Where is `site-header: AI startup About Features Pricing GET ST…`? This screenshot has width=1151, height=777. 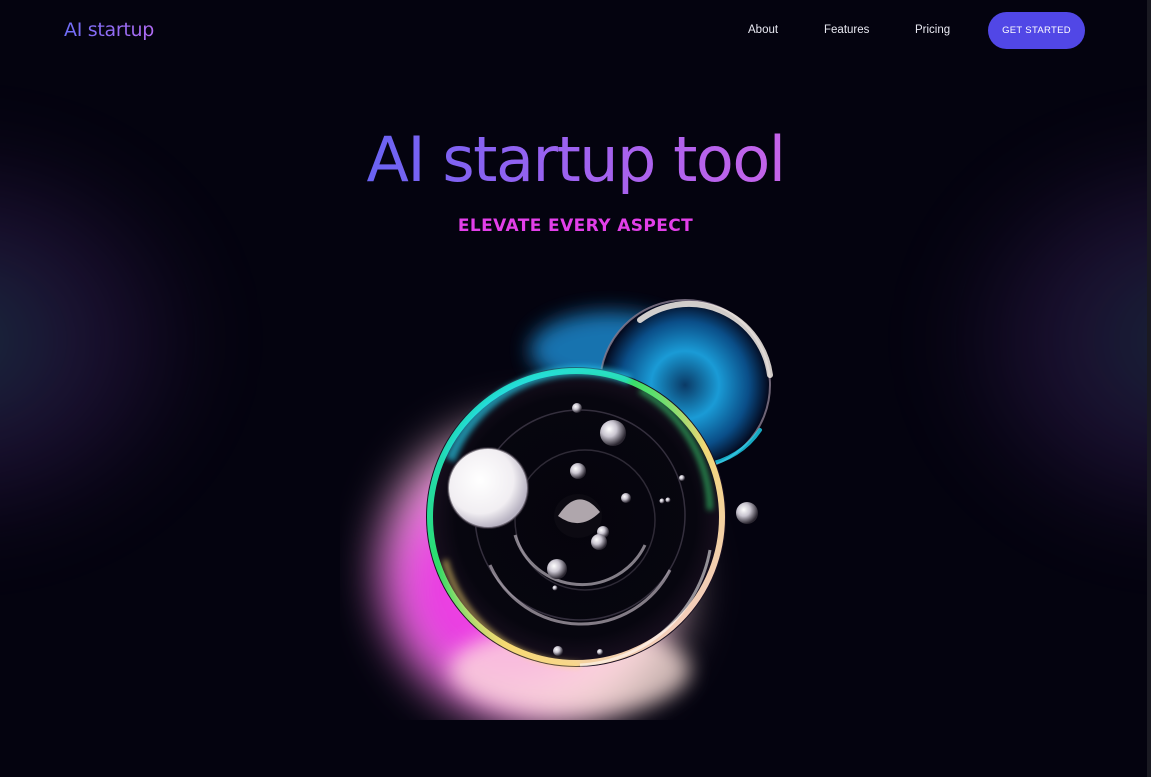 site-header: AI startup About Features Pricing GET ST… is located at coordinates (575, 31).